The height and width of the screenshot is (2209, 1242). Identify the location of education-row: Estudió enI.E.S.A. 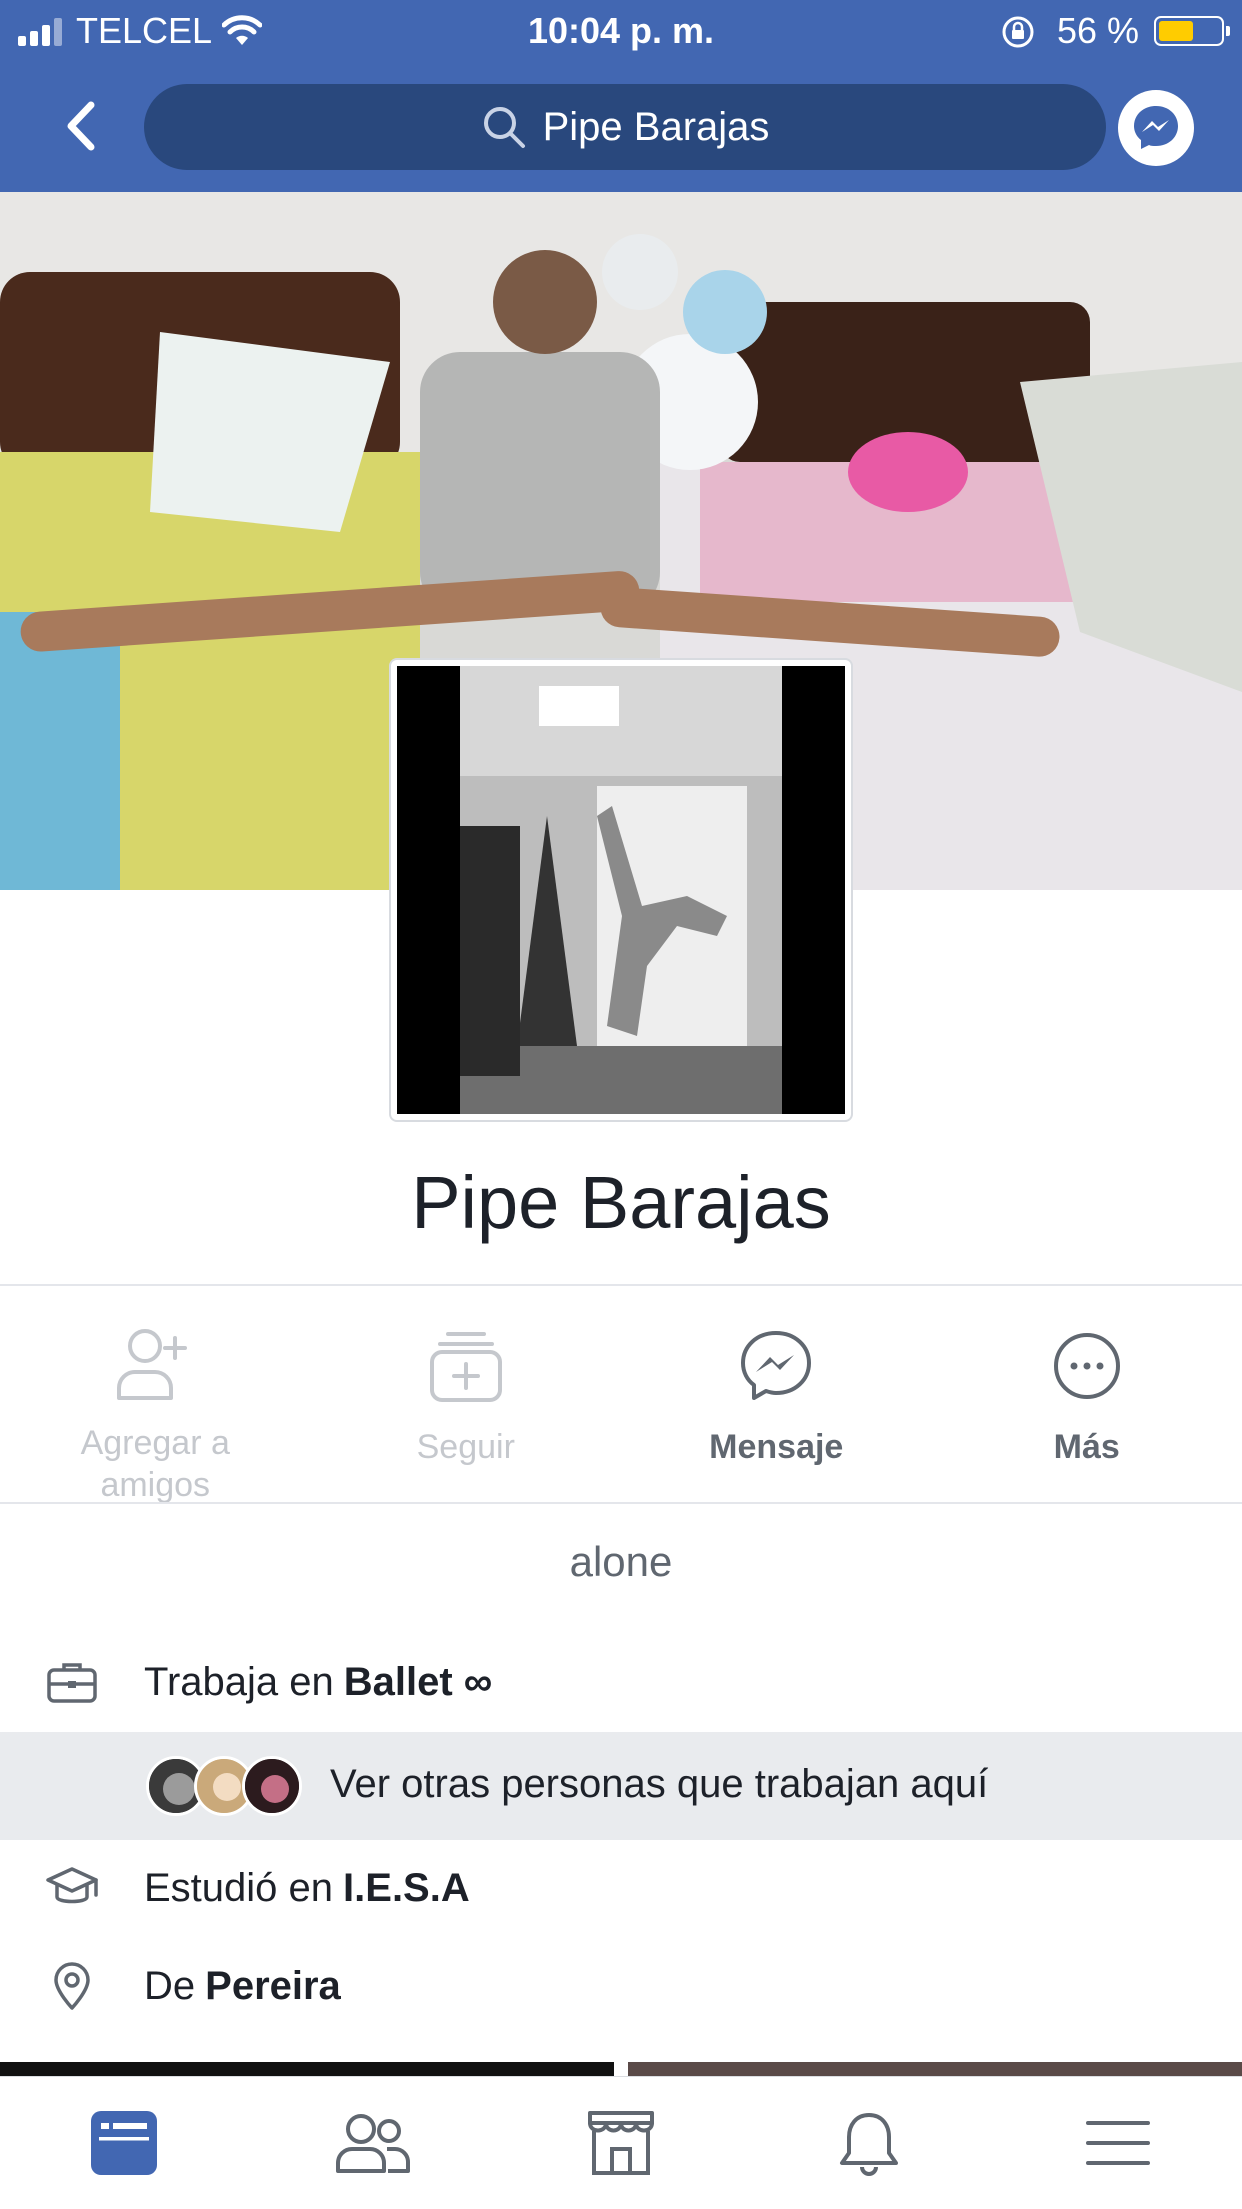
(621, 1888).